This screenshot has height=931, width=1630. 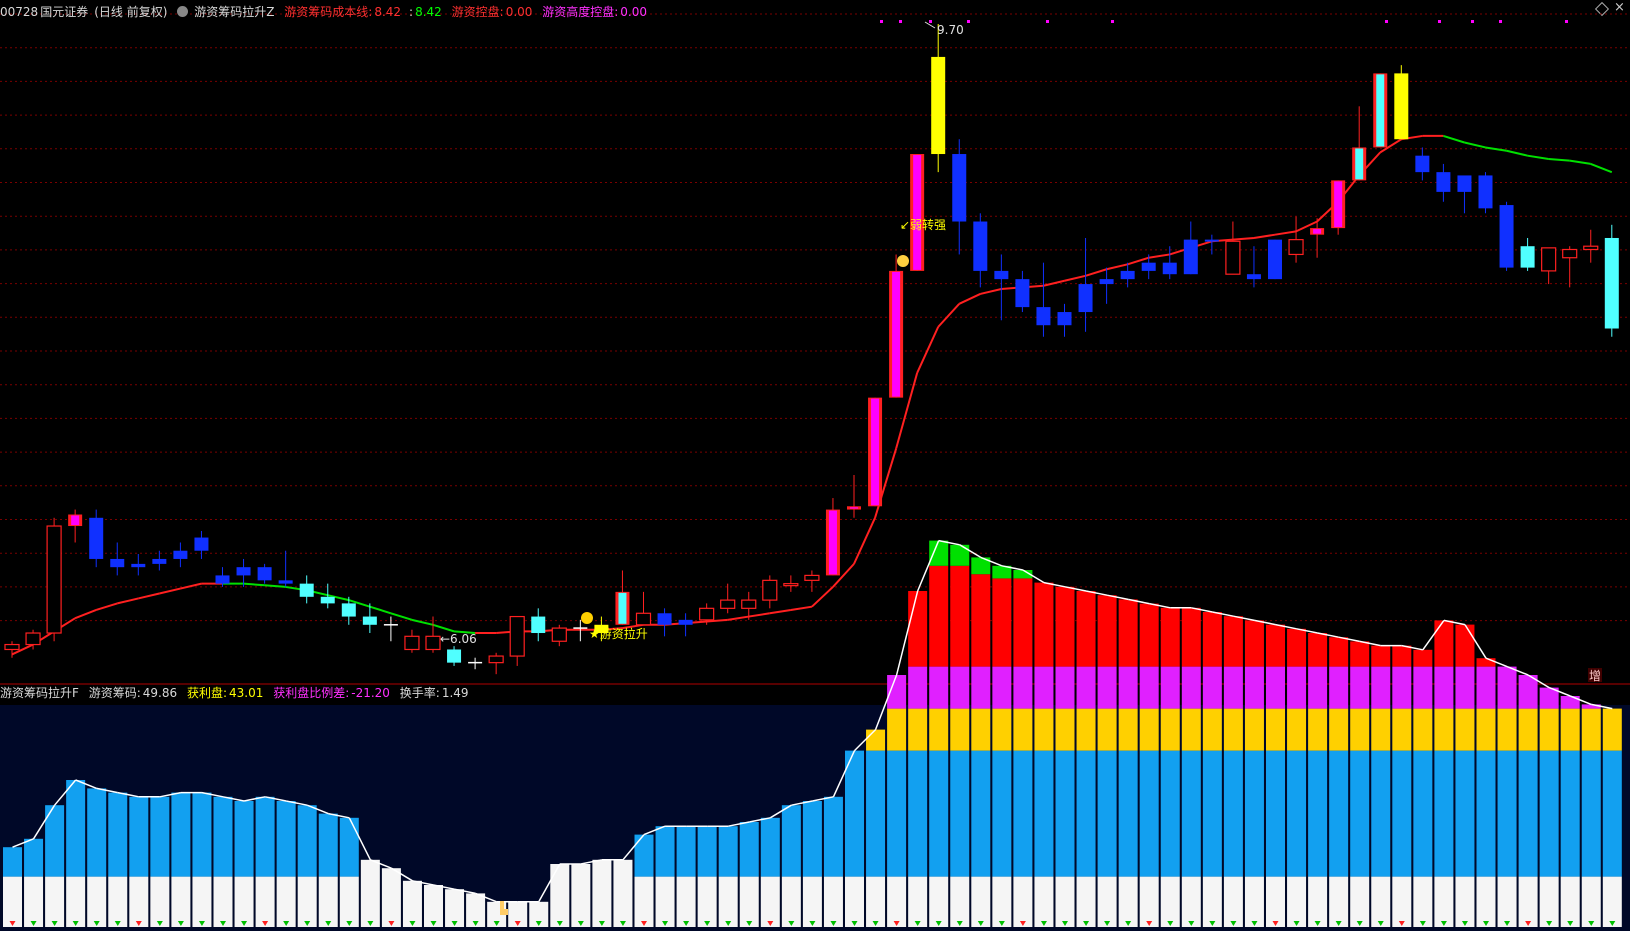 I want to click on control-value: 0.00, so click(x=519, y=12).